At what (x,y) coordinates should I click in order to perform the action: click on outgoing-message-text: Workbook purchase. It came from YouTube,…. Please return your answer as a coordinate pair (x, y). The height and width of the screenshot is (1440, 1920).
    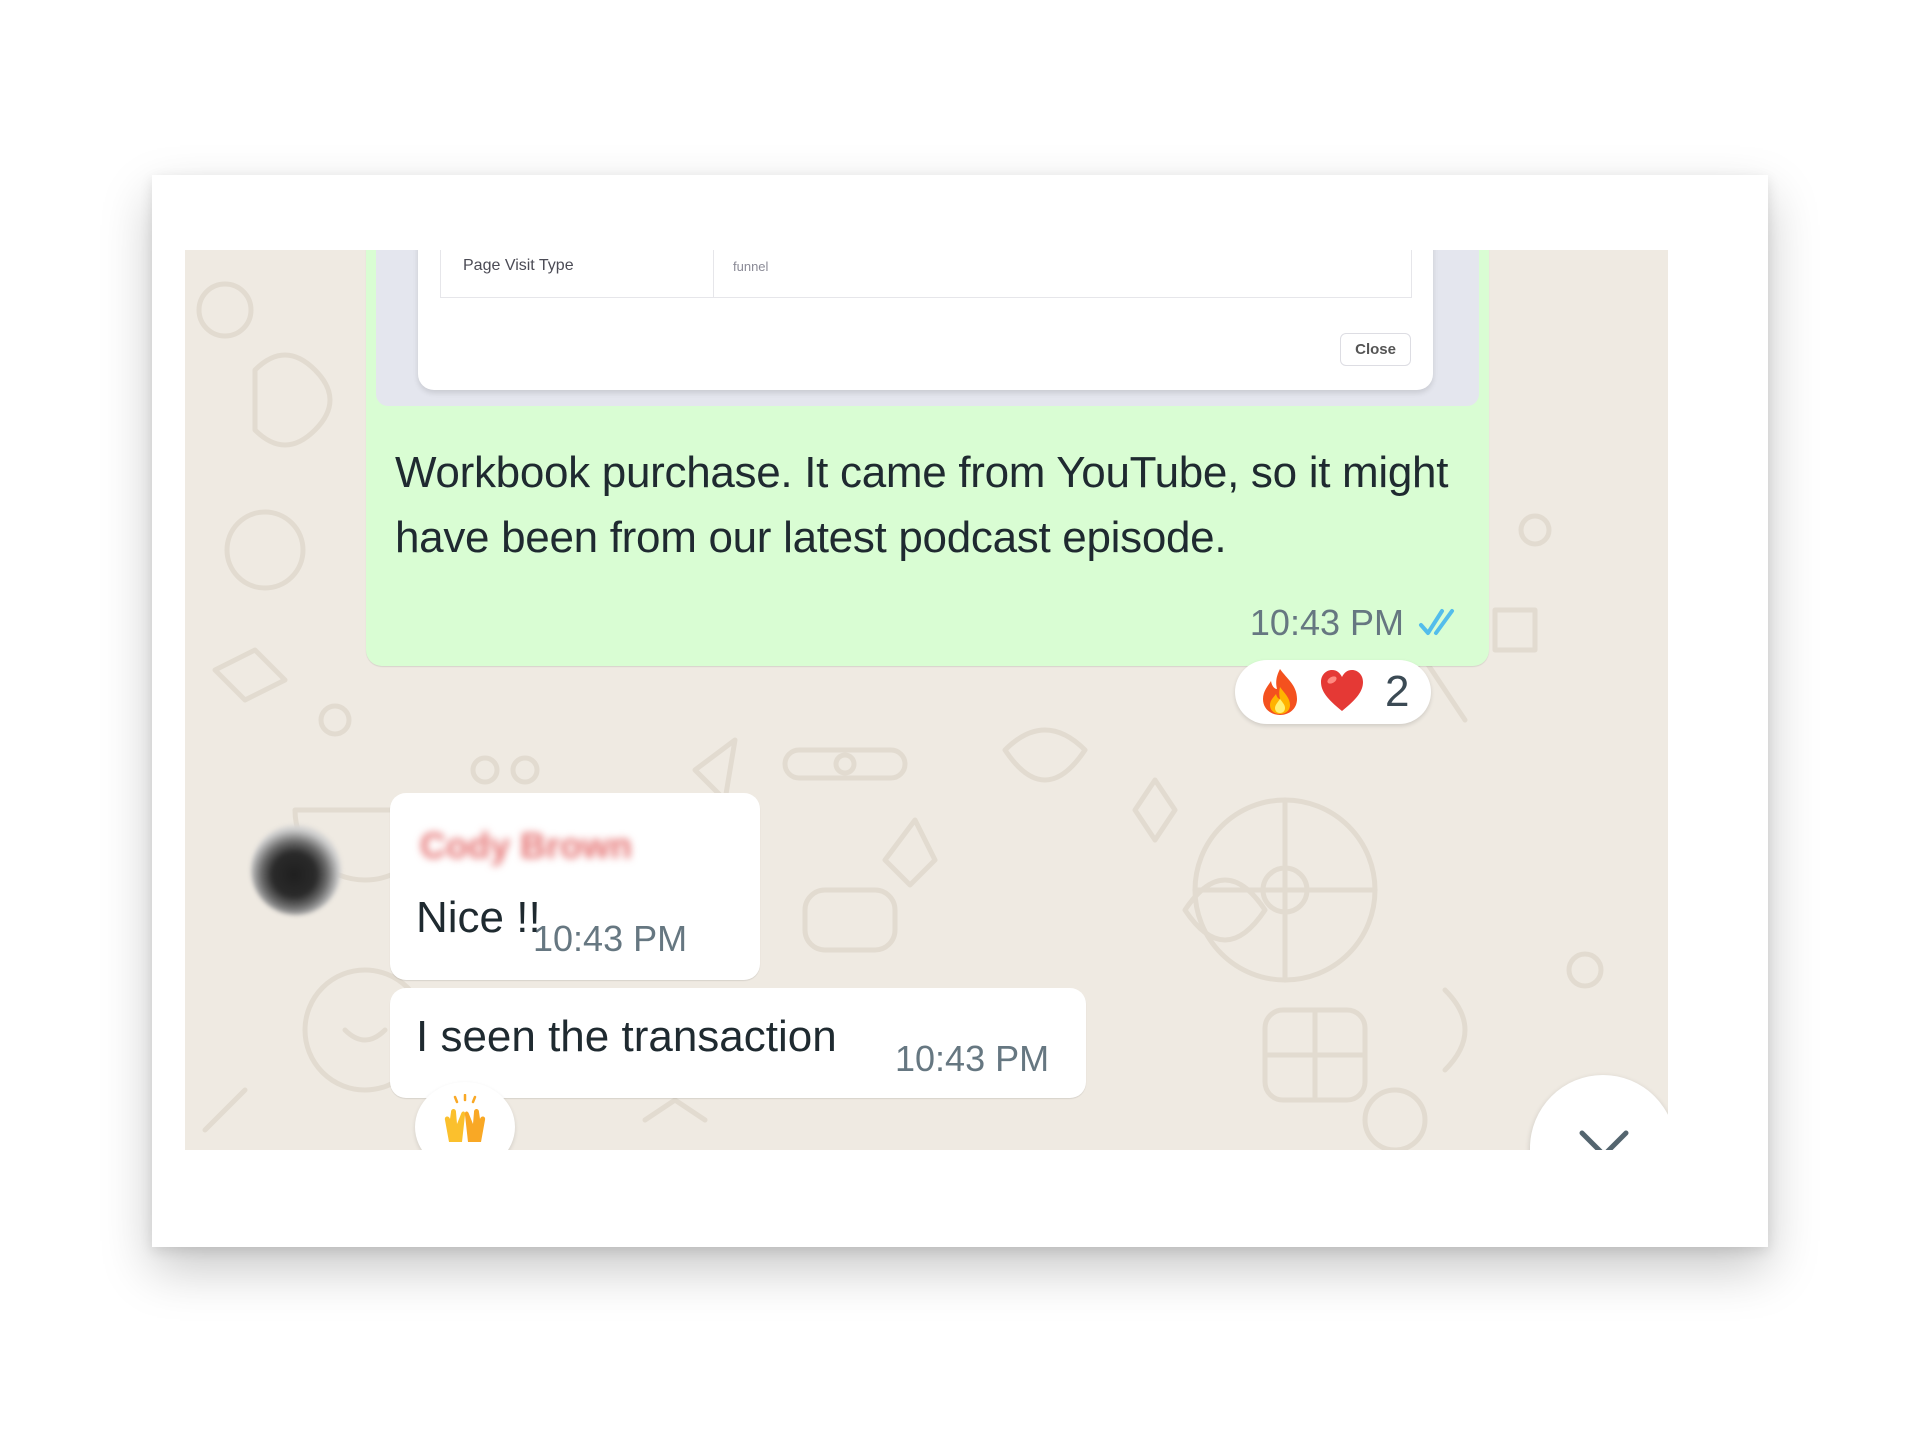
    Looking at the image, I should click on (922, 505).